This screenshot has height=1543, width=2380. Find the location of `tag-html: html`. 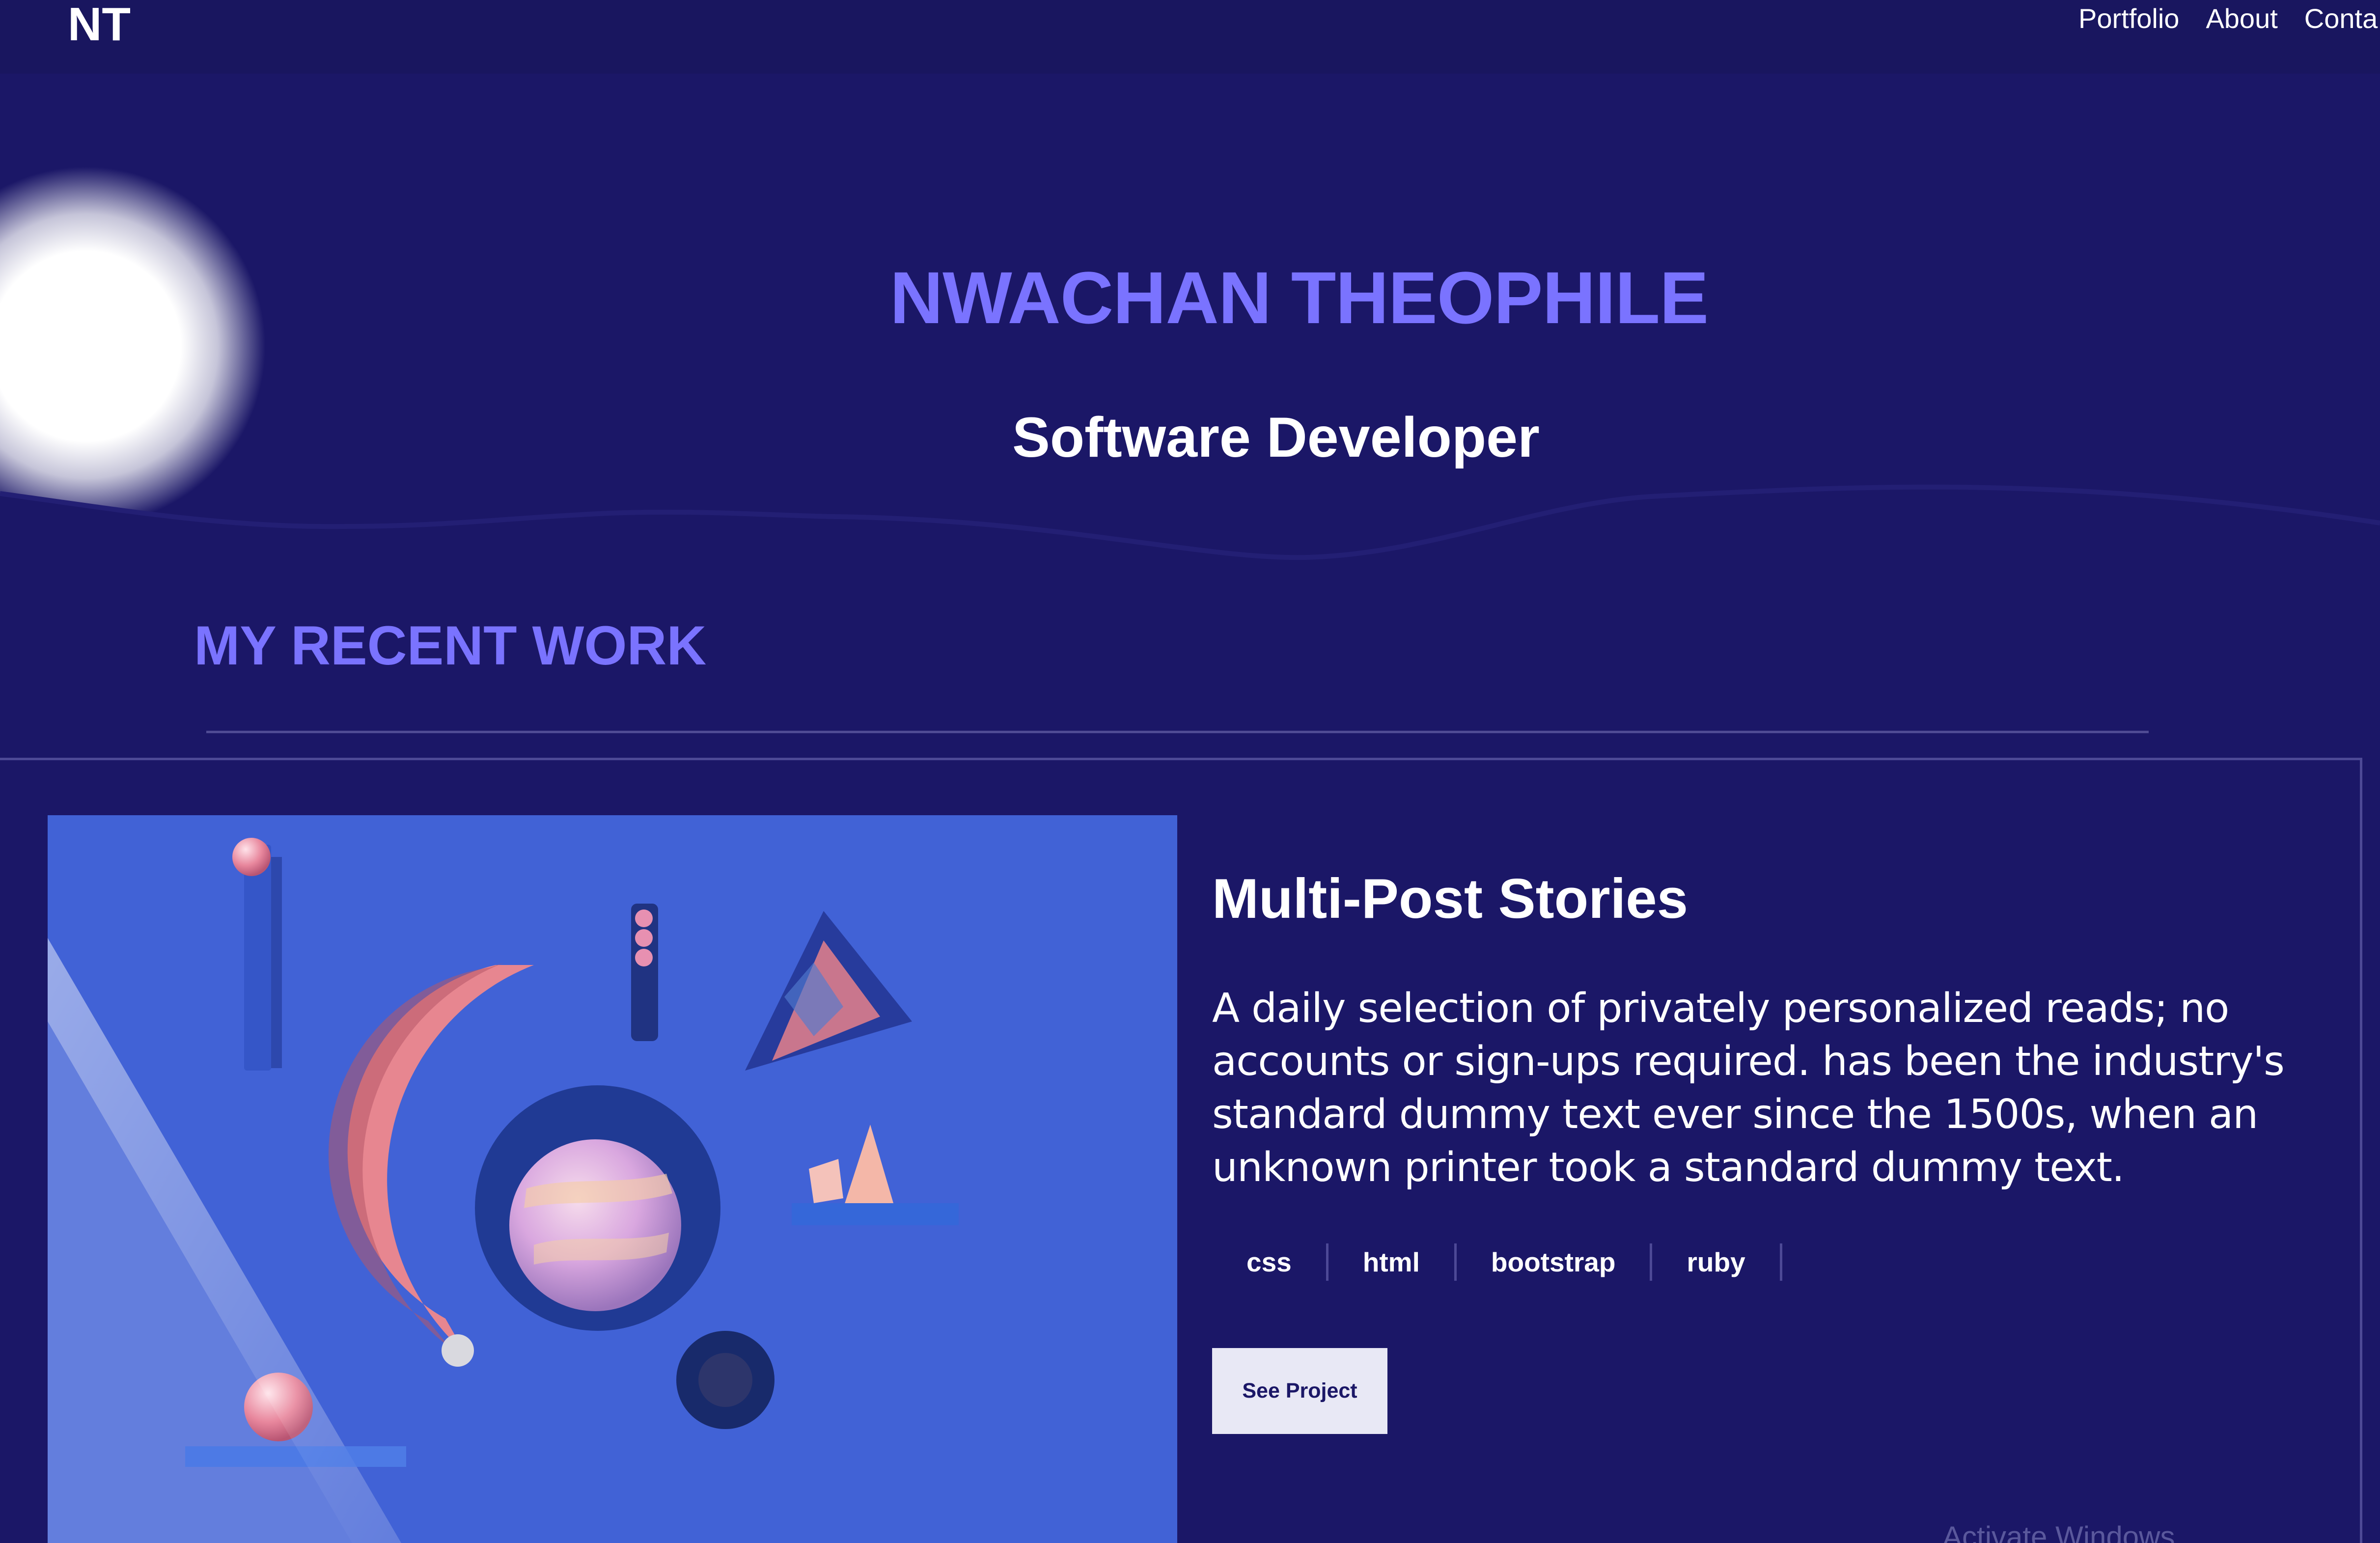

tag-html: html is located at coordinates (1392, 1262).